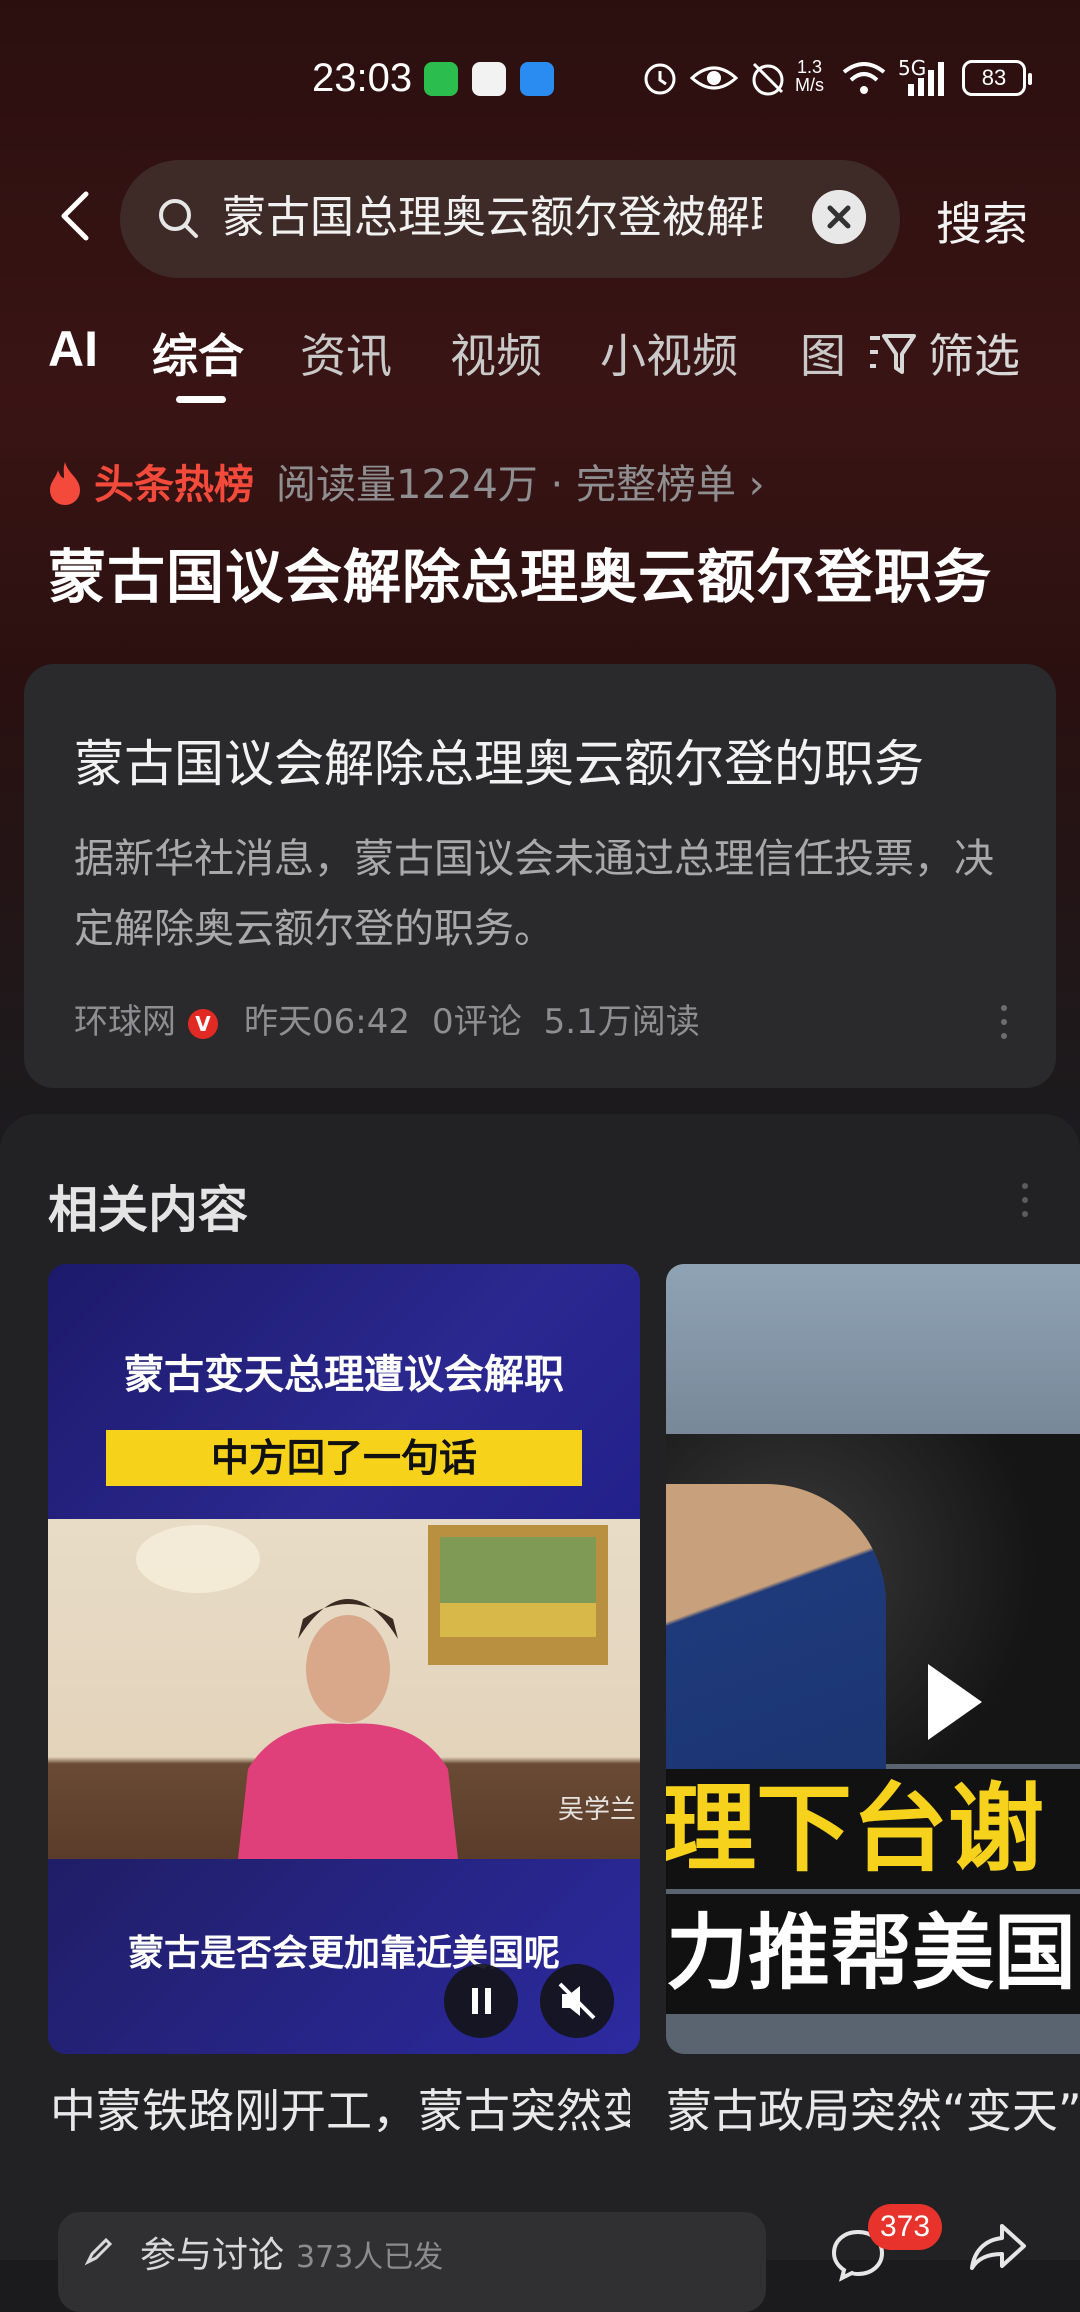  Describe the element at coordinates (178, 218) in the screenshot. I see `search-icon` at that location.